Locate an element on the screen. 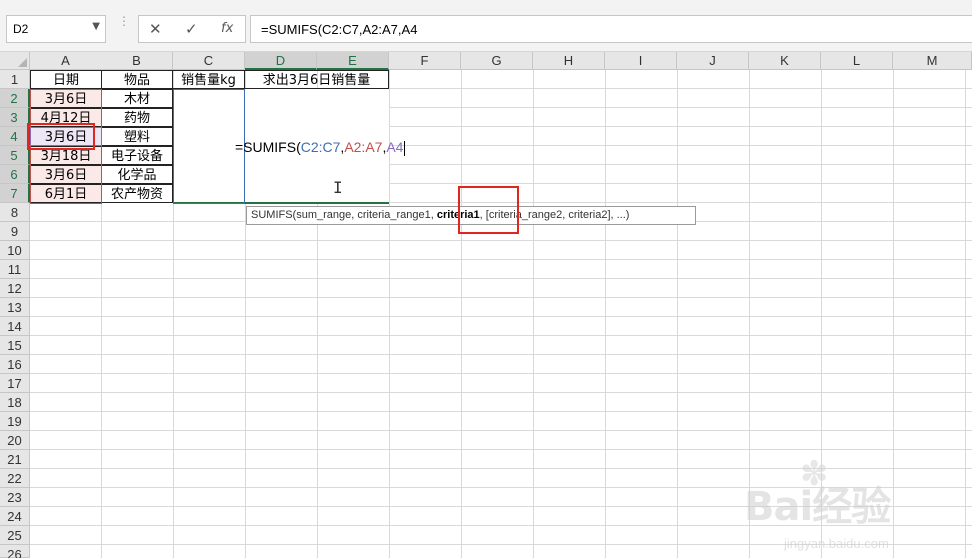 This screenshot has height=558, width=972. formula-input: =SUMIFS(C2:C7,A2:A7,A4 is located at coordinates (611, 29).